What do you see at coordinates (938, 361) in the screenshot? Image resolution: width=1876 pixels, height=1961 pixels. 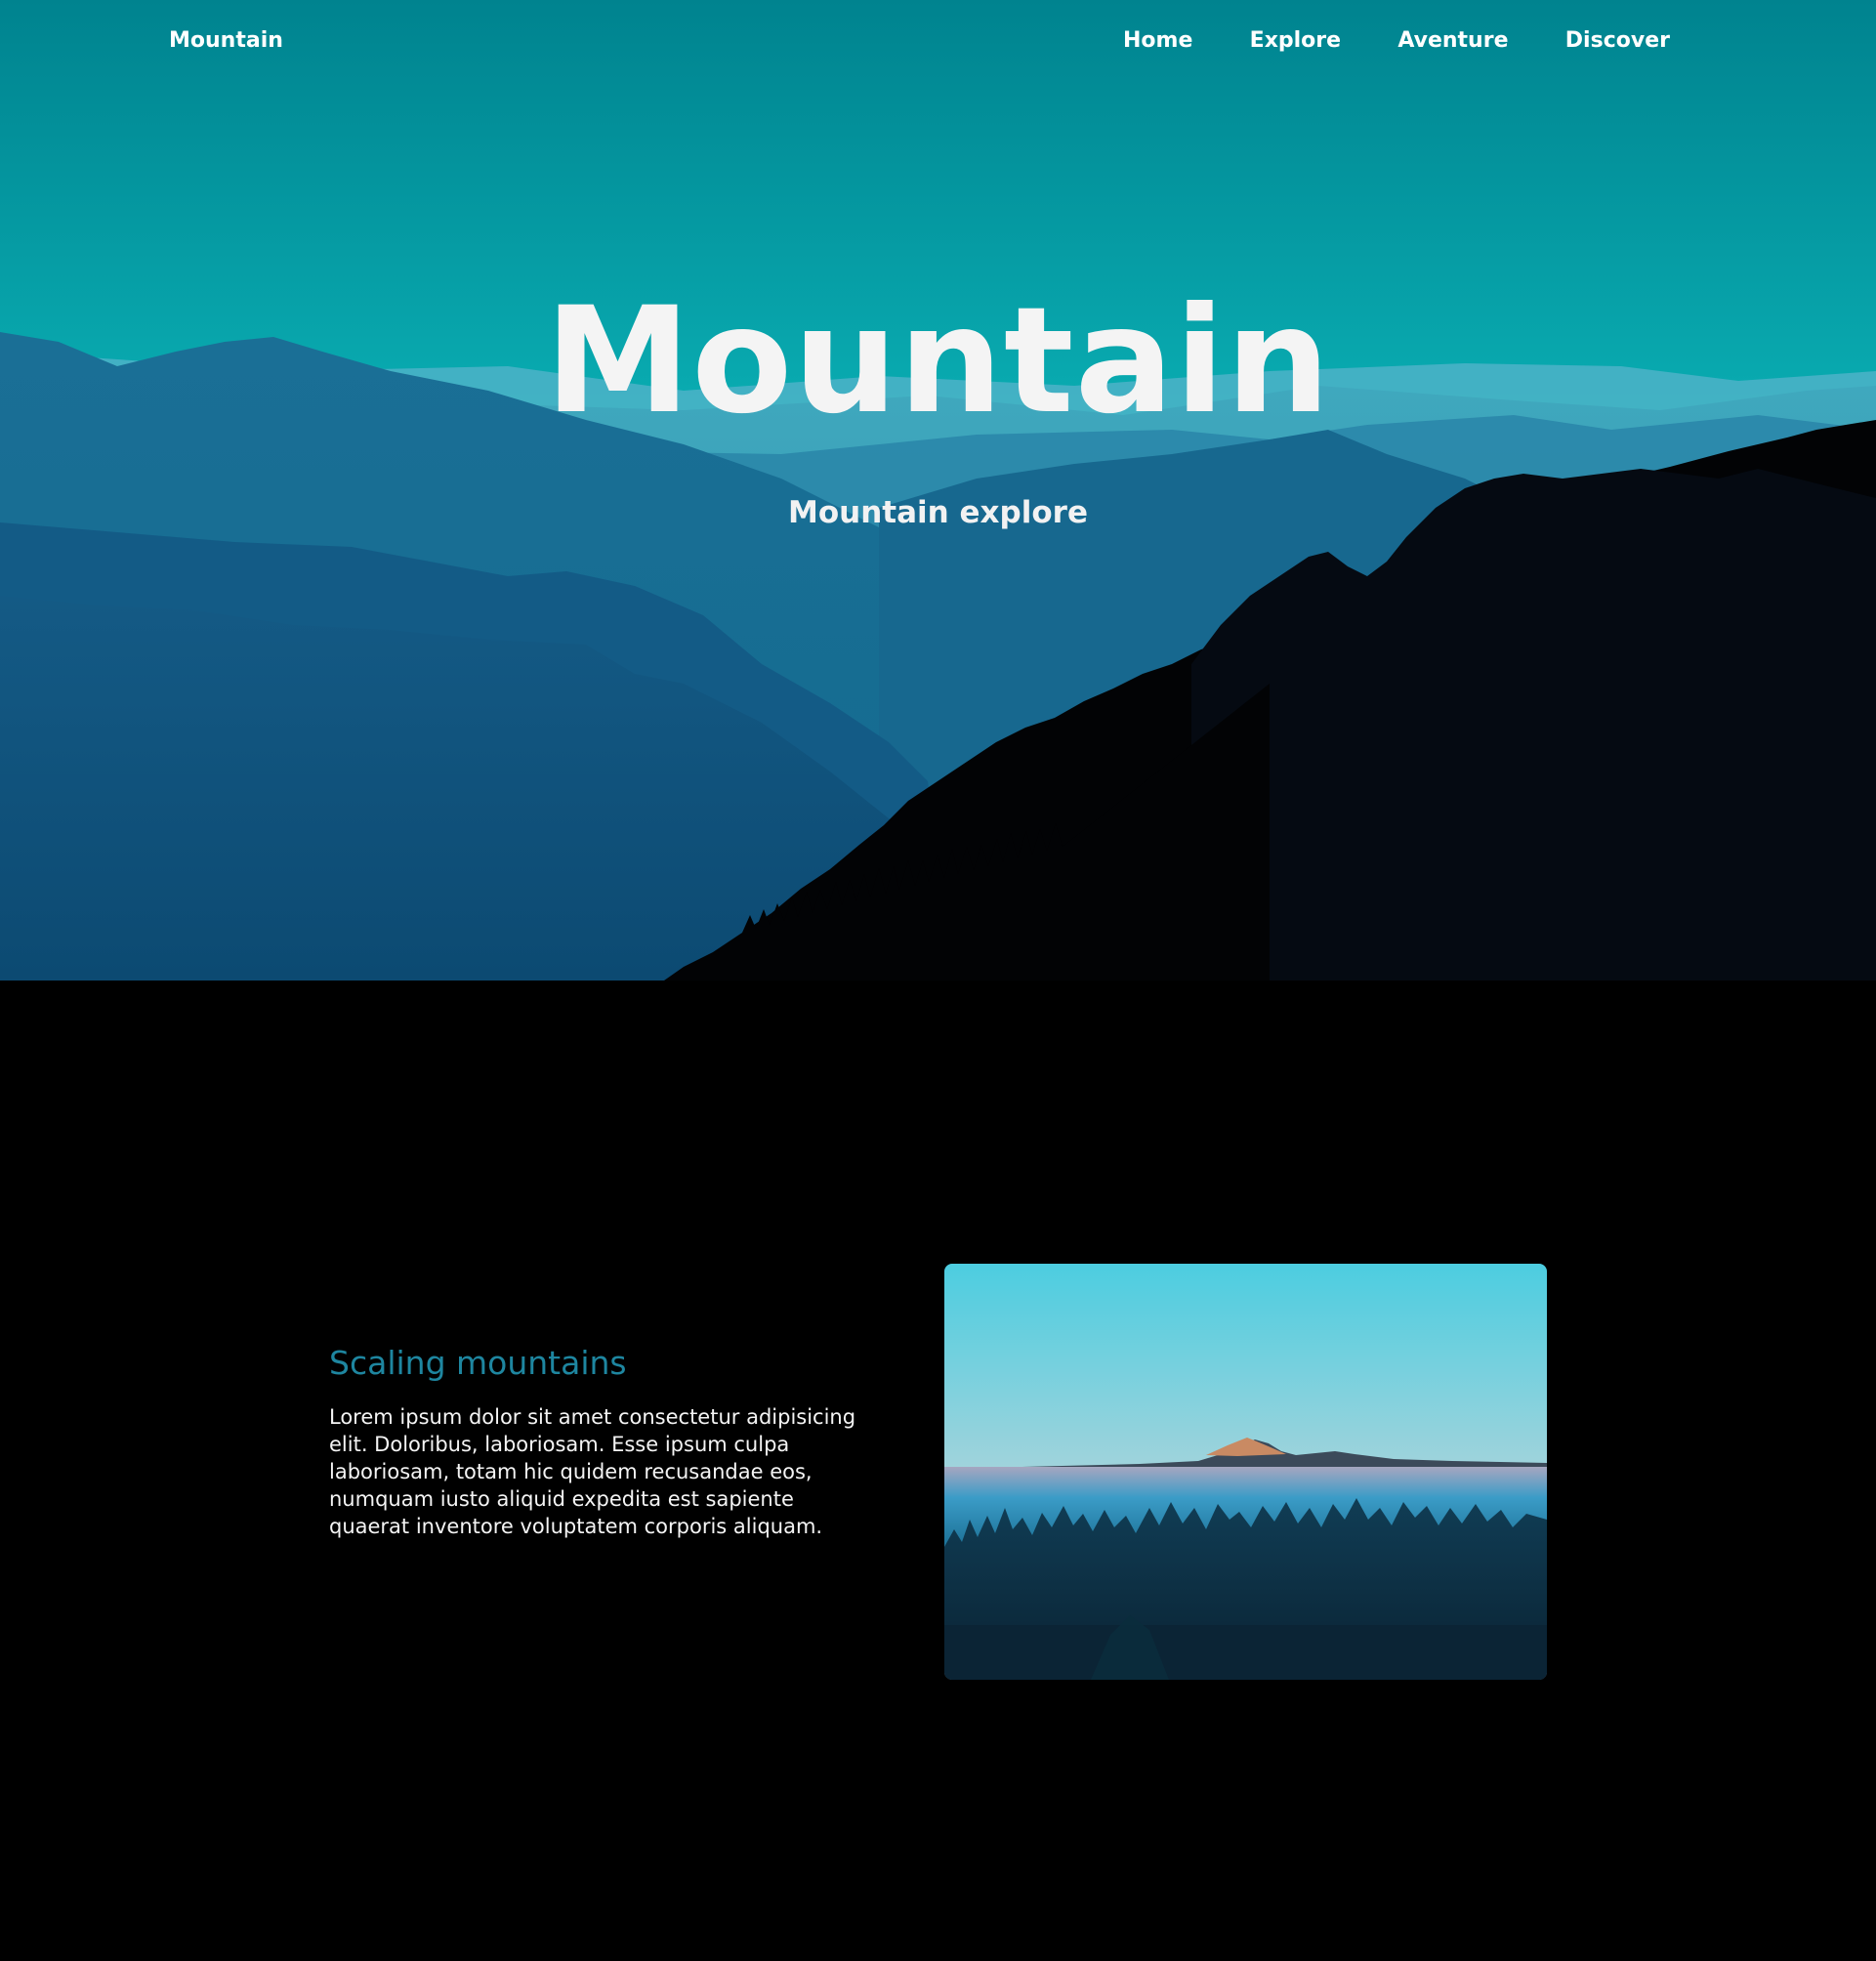 I see `hero-title: Mountain` at bounding box center [938, 361].